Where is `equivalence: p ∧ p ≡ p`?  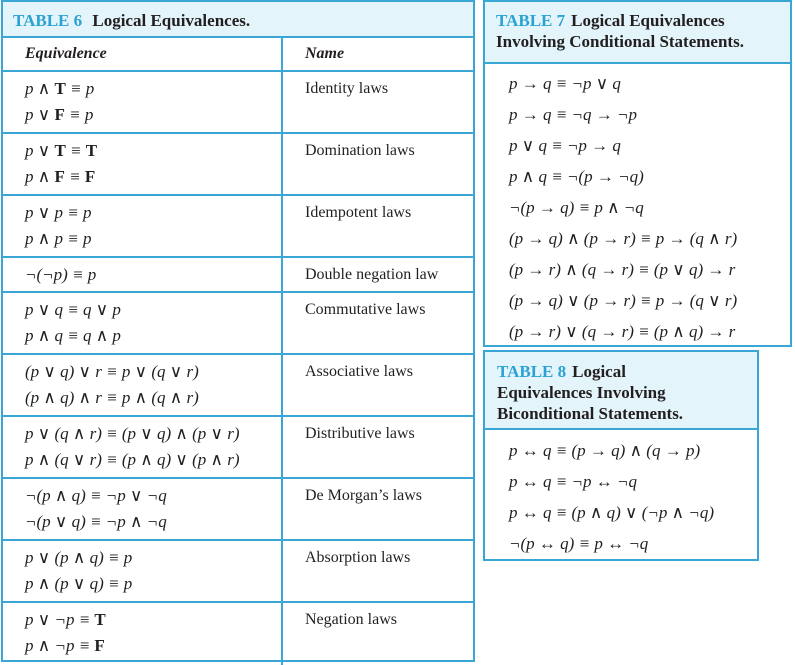 equivalence: p ∧ p ≡ p is located at coordinates (58, 238).